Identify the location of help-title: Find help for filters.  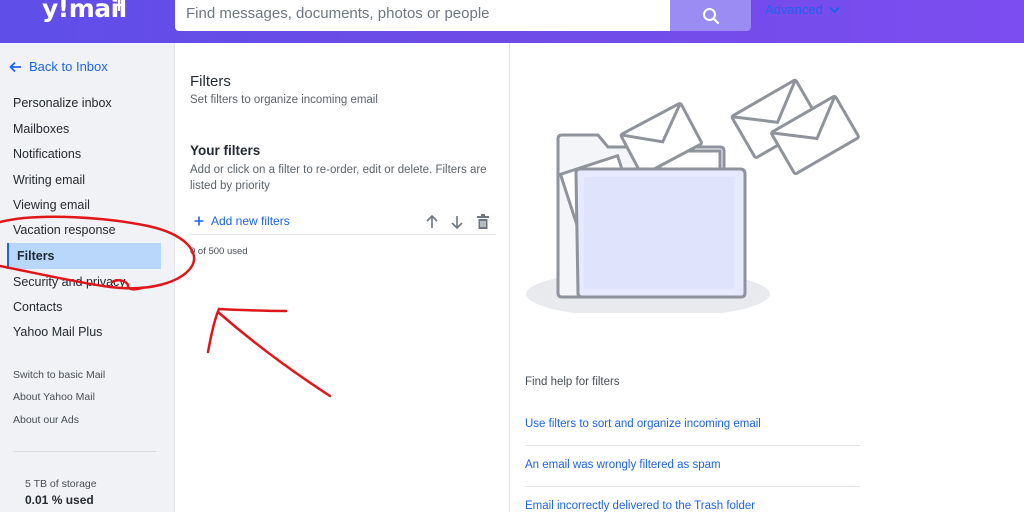
(572, 382).